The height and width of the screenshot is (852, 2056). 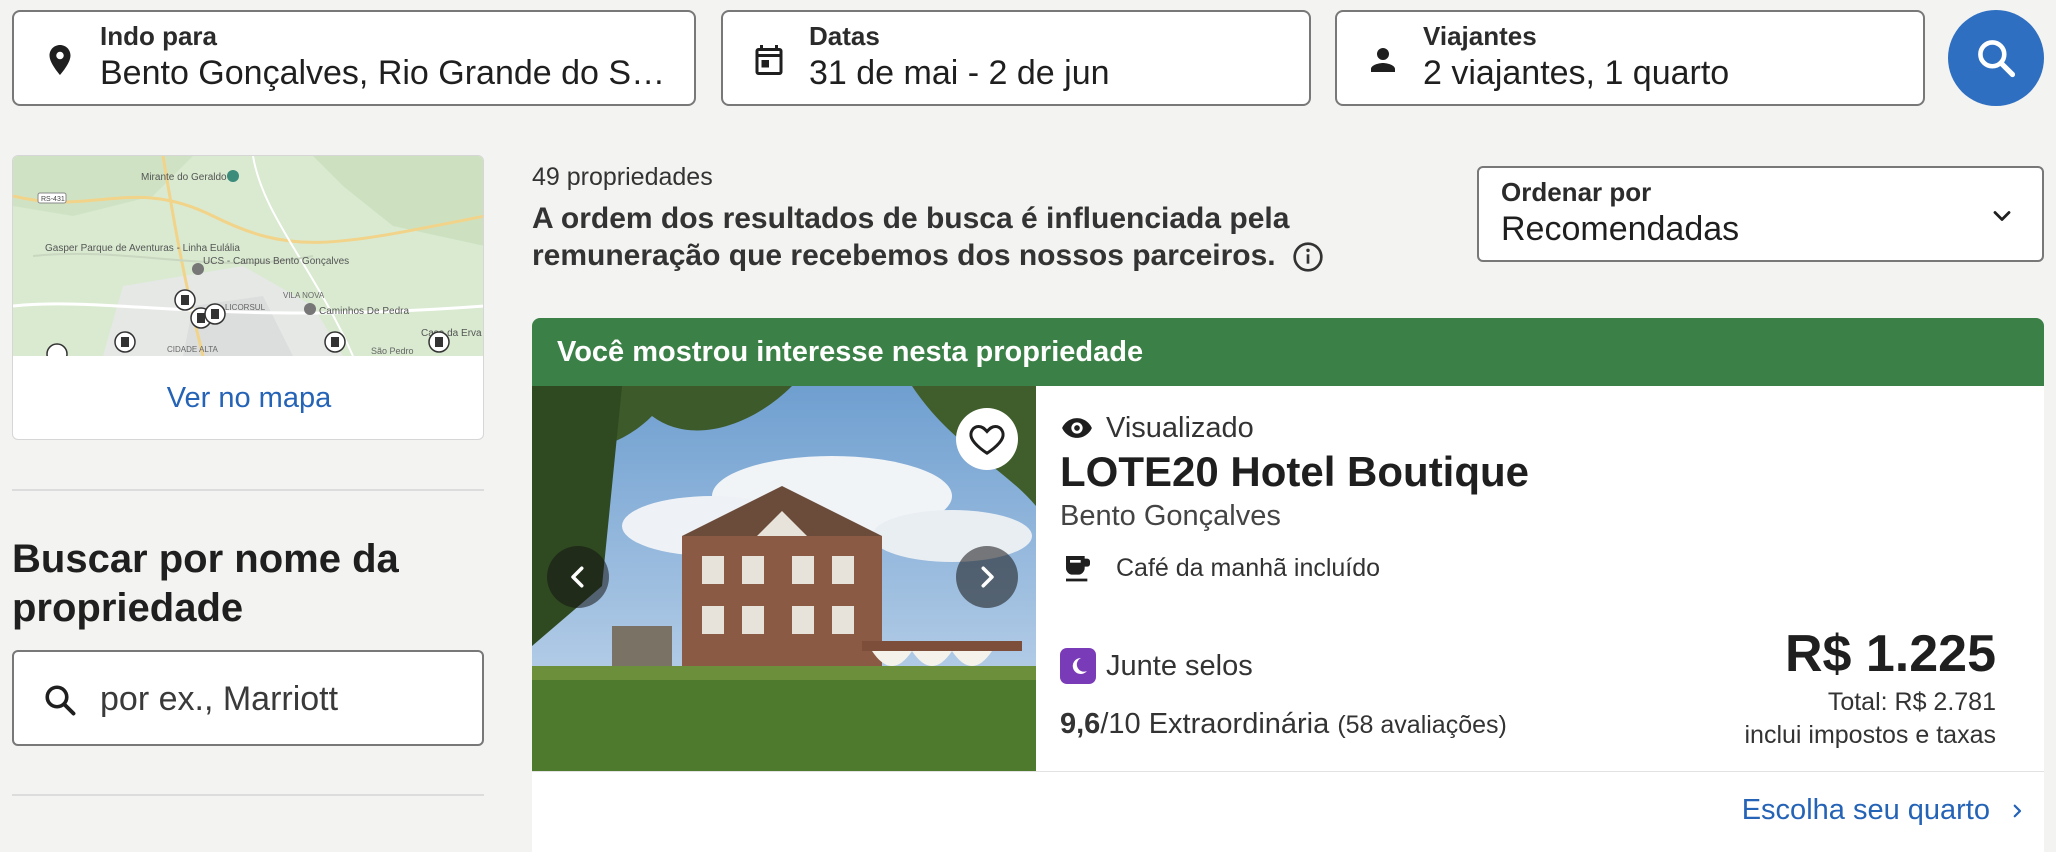 I want to click on rating-score: 9,6, so click(x=1080, y=724).